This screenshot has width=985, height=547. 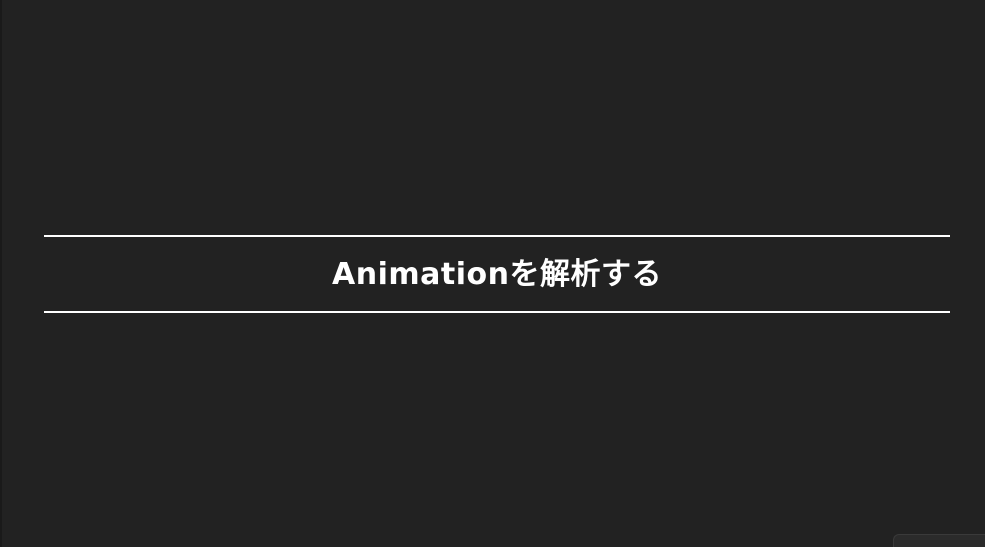 I want to click on corner-control-tab, so click(x=939, y=540).